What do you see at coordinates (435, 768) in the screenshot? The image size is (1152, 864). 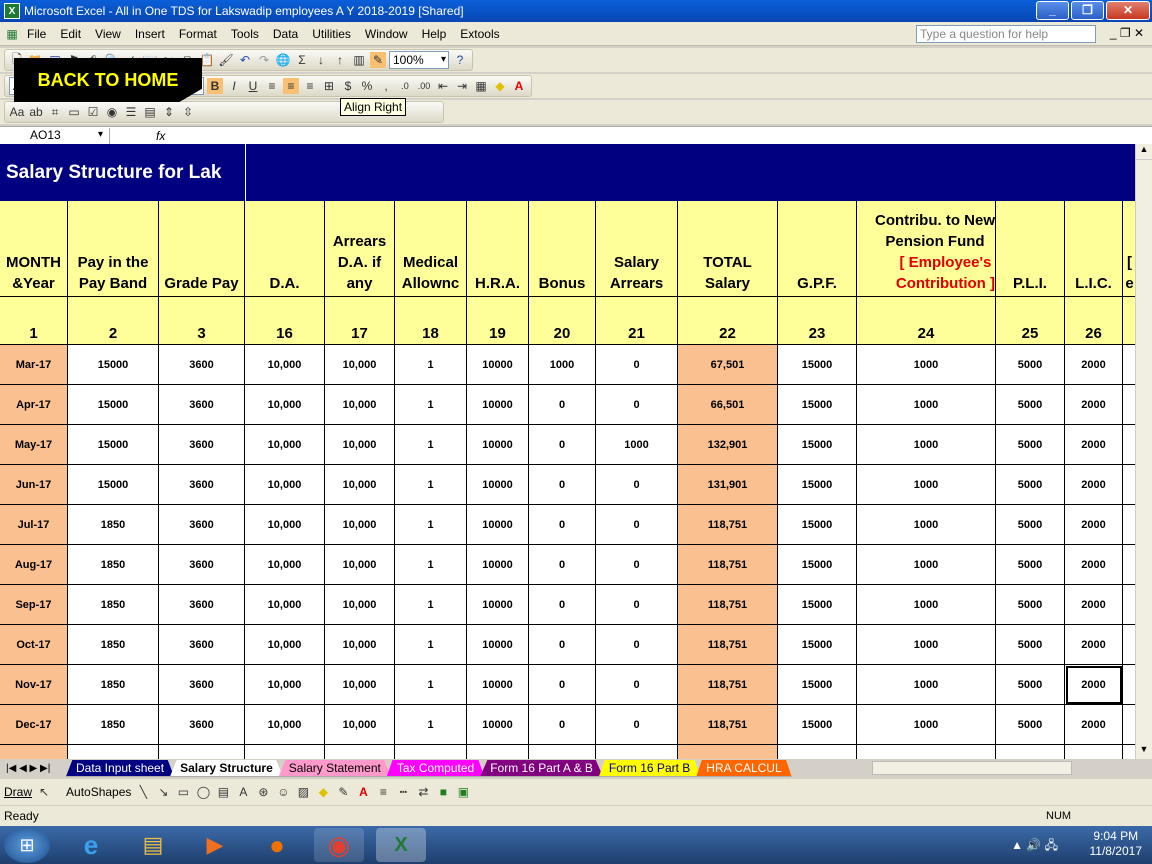 I see `sheet-tab: Tax Computed` at bounding box center [435, 768].